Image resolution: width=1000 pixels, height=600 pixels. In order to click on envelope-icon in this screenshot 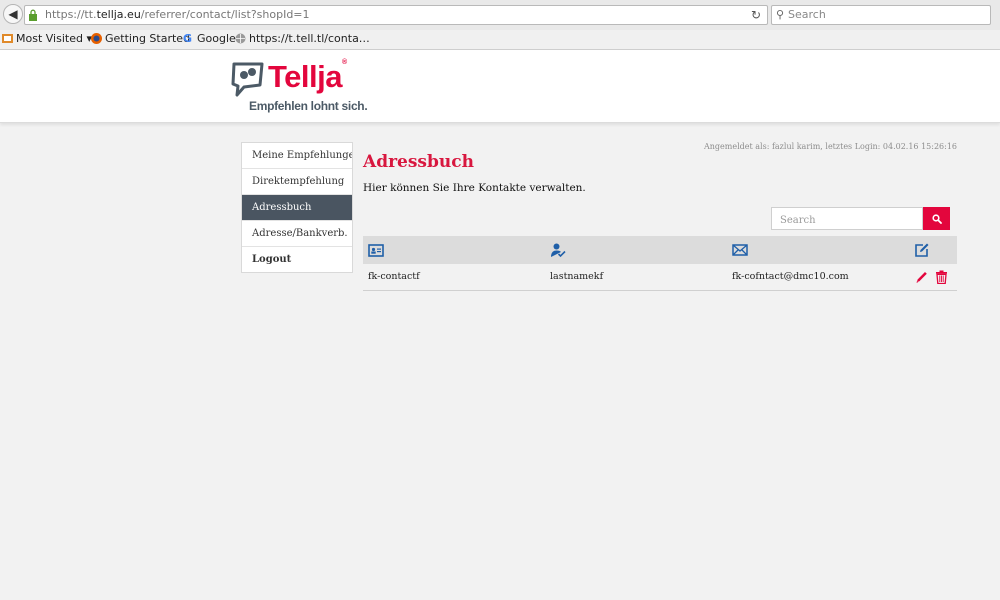, I will do `click(740, 250)`.